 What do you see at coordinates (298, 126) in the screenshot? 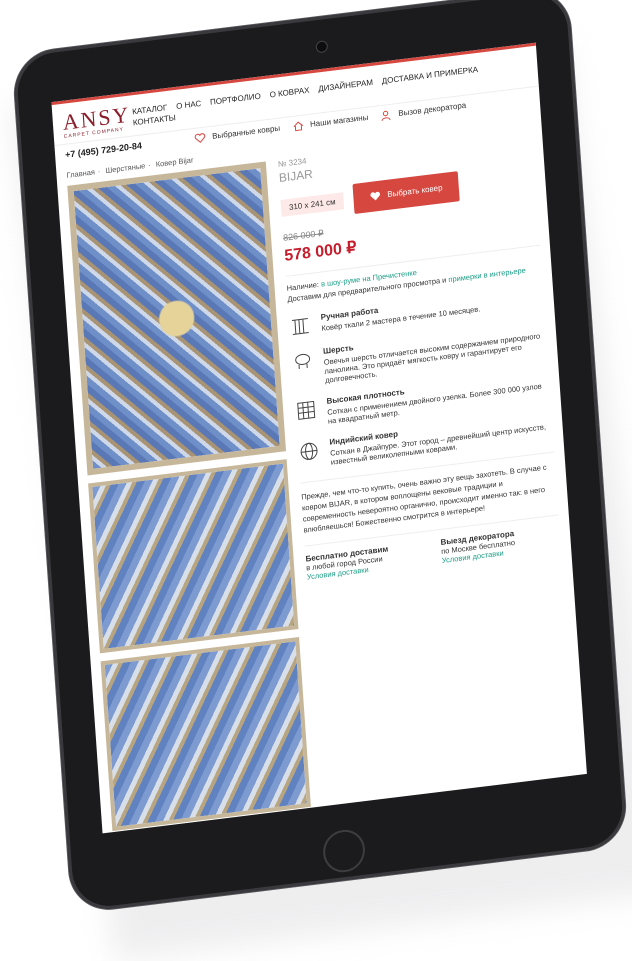
I see `home-icon` at bounding box center [298, 126].